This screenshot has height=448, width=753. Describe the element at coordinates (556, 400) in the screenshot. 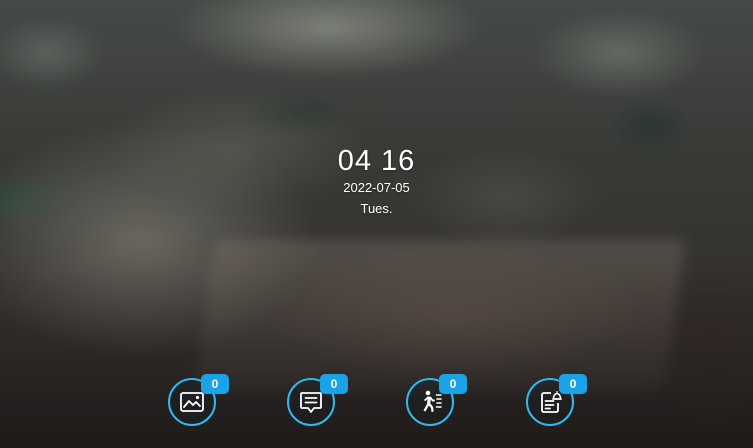

I see `alarm-records-button: 0` at that location.